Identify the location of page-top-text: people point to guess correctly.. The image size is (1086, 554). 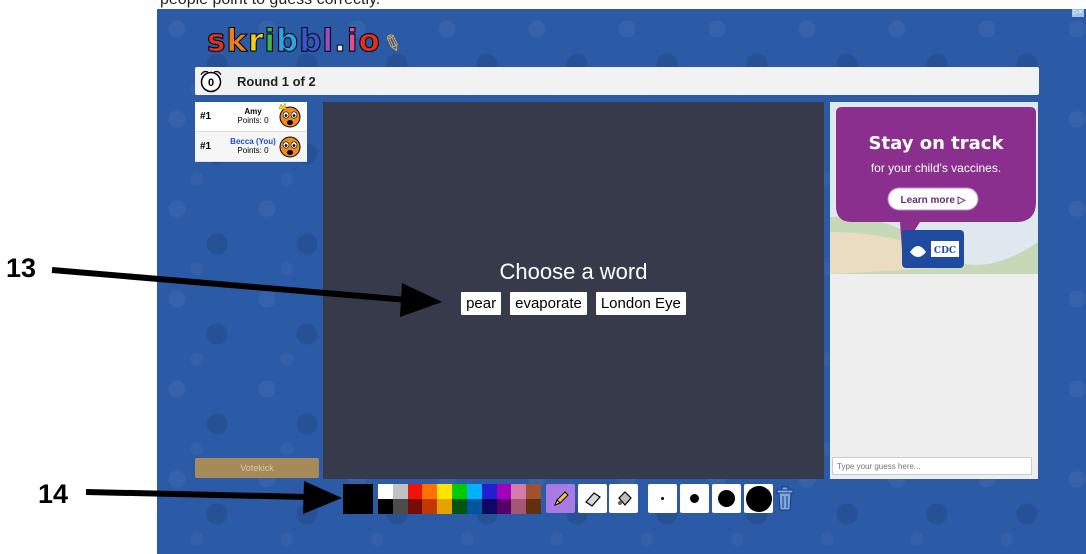
(270, 4).